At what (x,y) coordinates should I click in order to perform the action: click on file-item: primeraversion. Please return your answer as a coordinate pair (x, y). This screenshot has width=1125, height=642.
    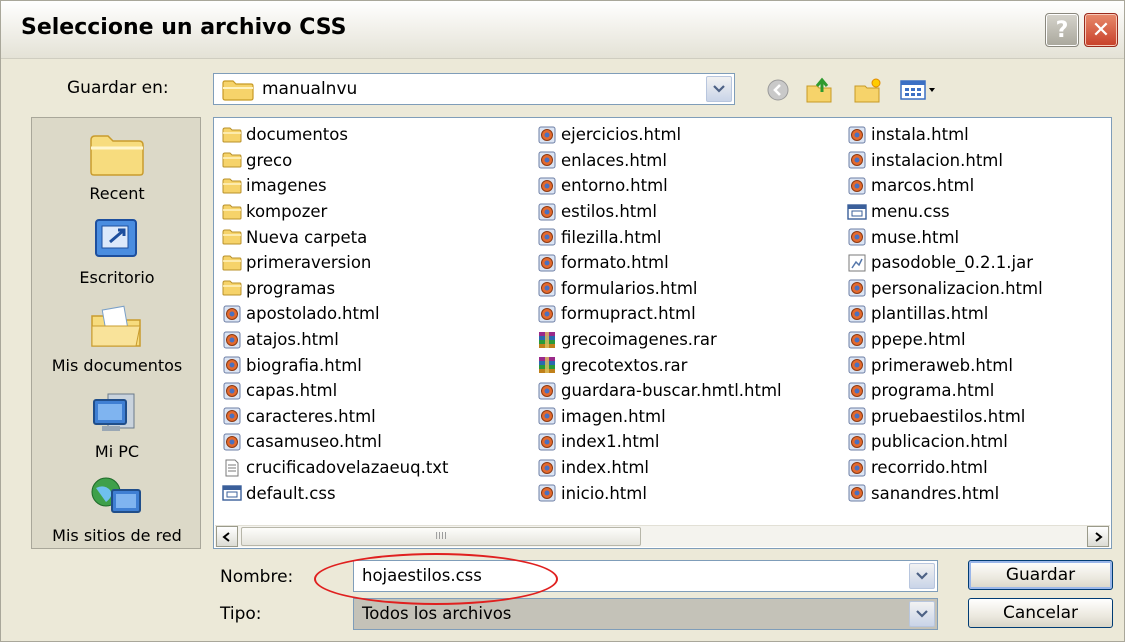
    Looking at the image, I should click on (335, 263).